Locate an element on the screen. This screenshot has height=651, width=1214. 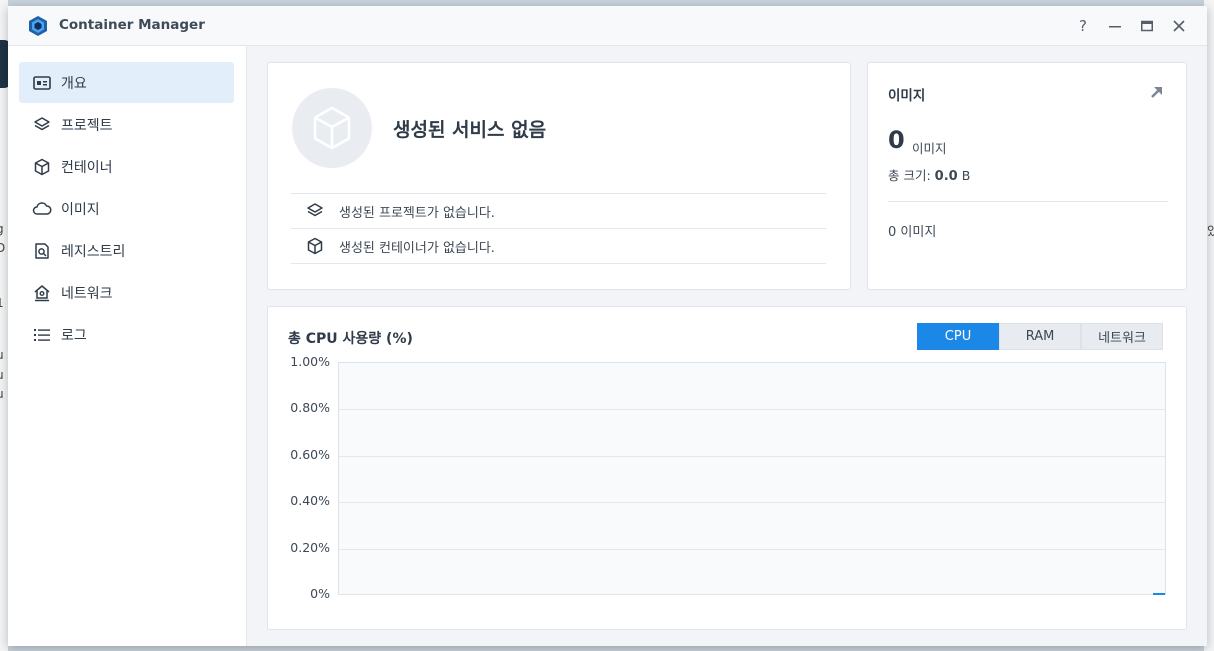
bg-fragment: D is located at coordinates (3, 248).